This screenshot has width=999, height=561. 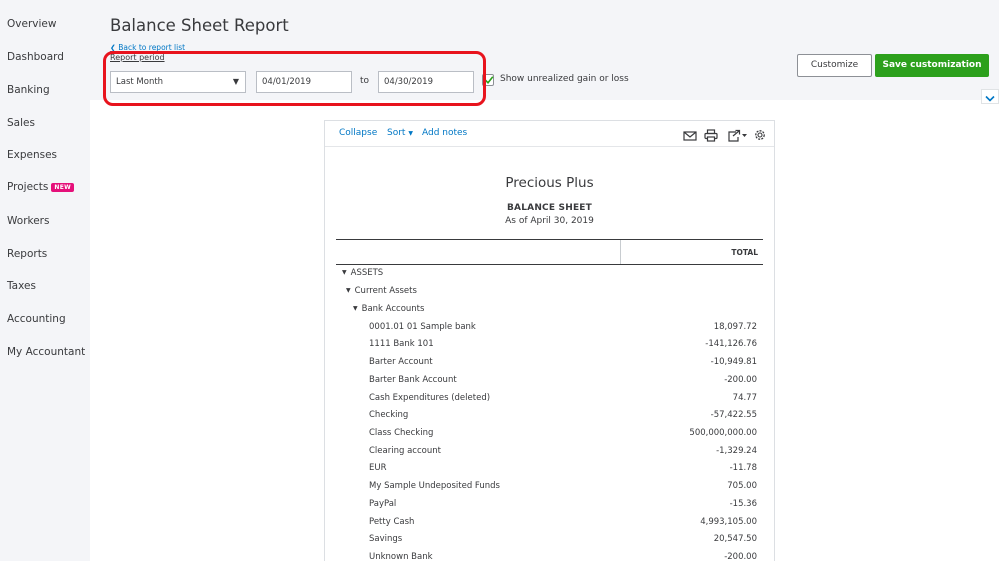 What do you see at coordinates (723, 433) in the screenshot?
I see `account-amount: 500,000,000.00` at bounding box center [723, 433].